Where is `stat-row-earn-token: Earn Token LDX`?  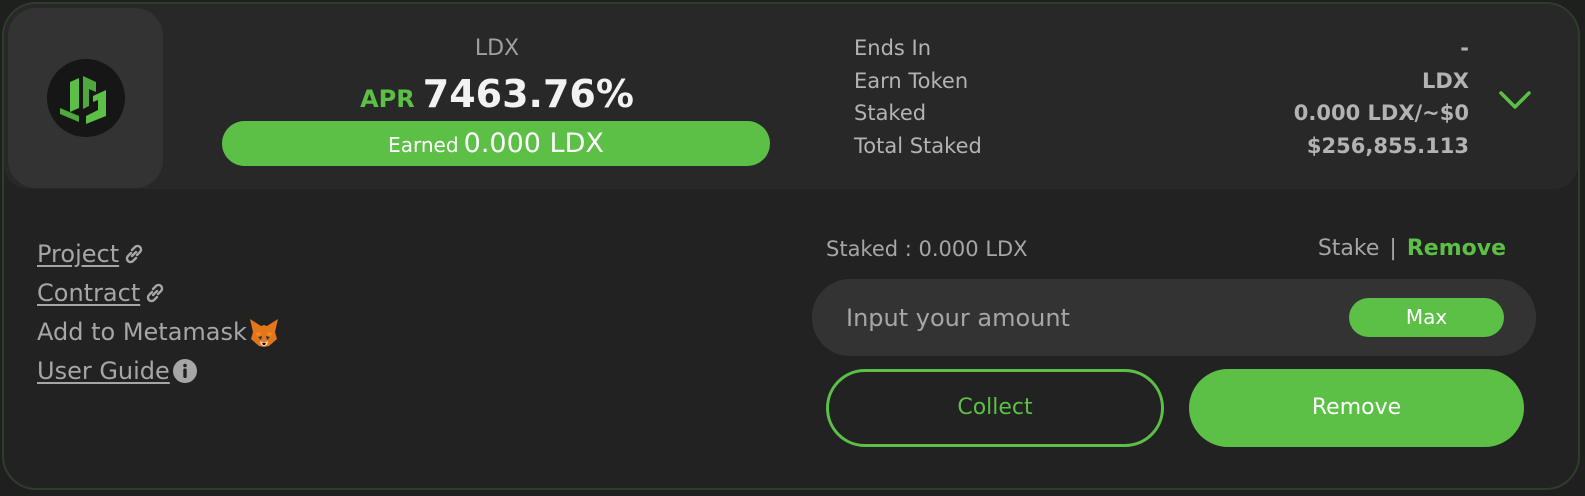 stat-row-earn-token: Earn Token LDX is located at coordinates (1161, 85).